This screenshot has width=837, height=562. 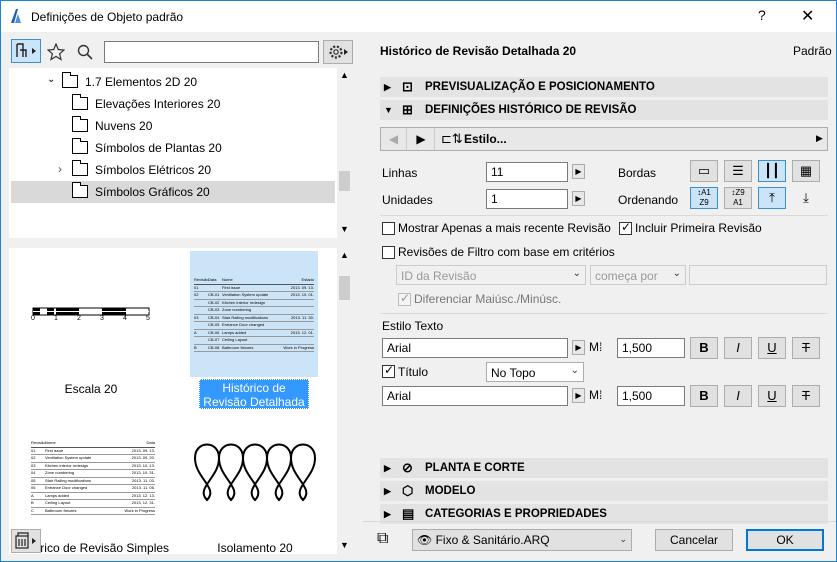 I want to click on tree-item: ⌄ 1.7 Elementos 2D 20, so click(x=173, y=82).